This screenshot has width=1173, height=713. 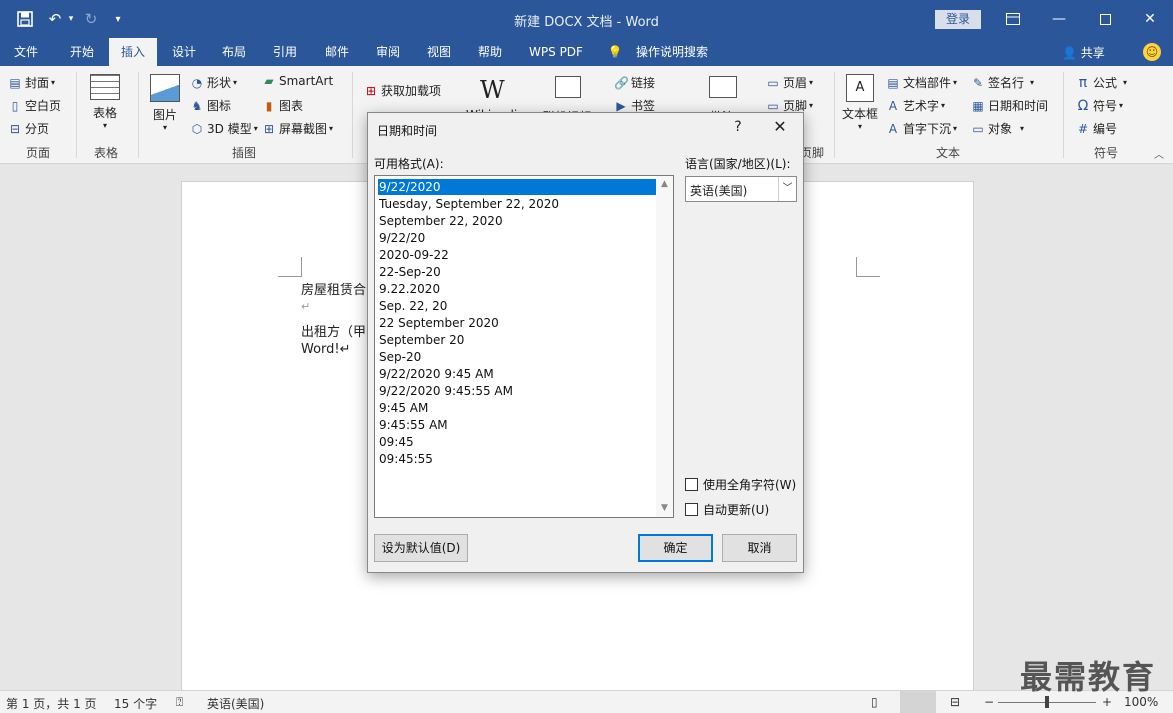 I want to click on get-addins-button: ⊞ 获取加载项, so click(x=402, y=90).